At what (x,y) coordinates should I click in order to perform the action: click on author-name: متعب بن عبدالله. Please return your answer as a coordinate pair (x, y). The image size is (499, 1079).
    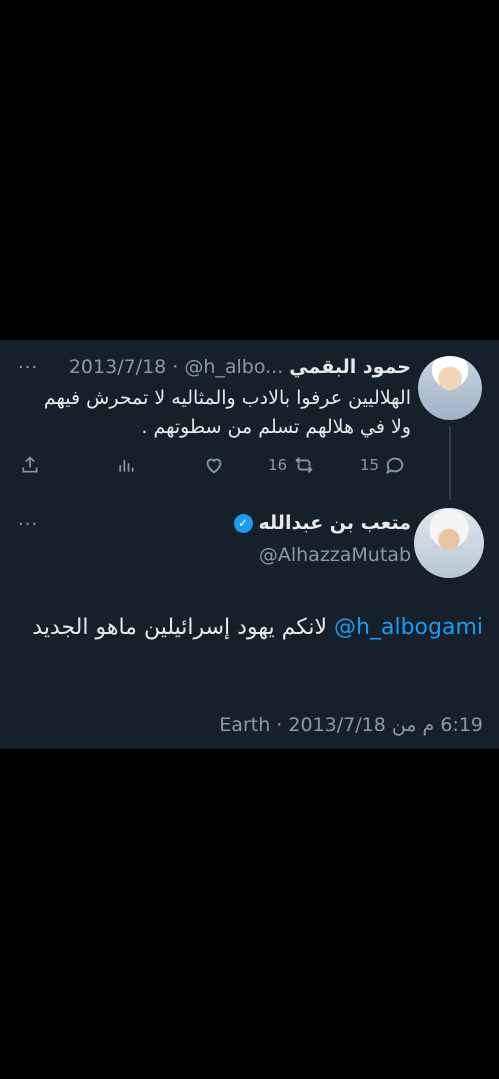
    Looking at the image, I should click on (335, 523).